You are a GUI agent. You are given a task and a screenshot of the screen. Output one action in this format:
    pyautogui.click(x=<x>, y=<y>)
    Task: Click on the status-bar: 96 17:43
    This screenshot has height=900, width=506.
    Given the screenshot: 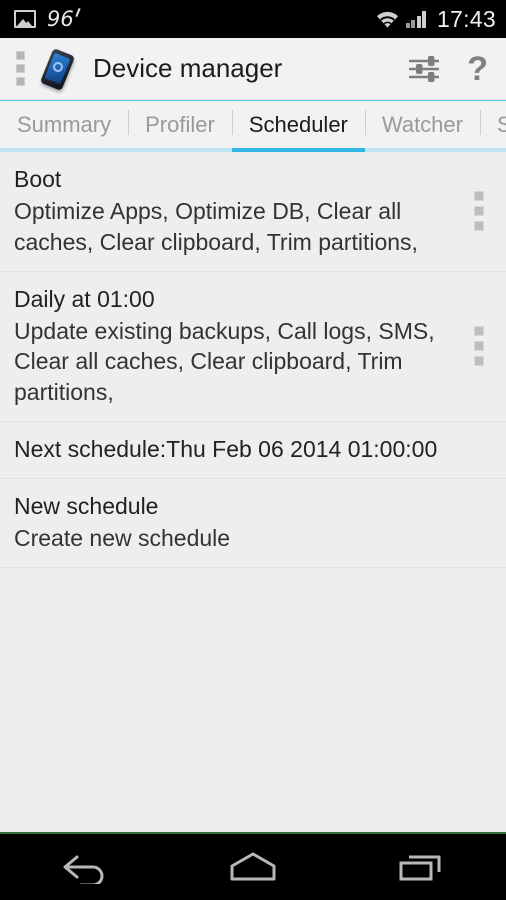 What is the action you would take?
    pyautogui.click(x=253, y=19)
    